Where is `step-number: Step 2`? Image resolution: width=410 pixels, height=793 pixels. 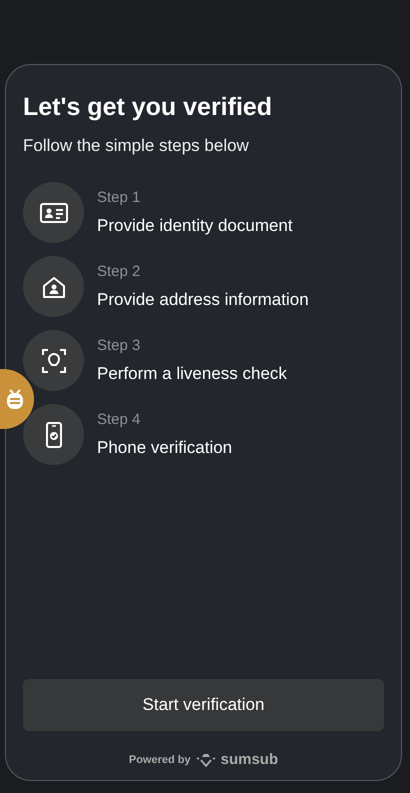
step-number: Step 2 is located at coordinates (119, 271).